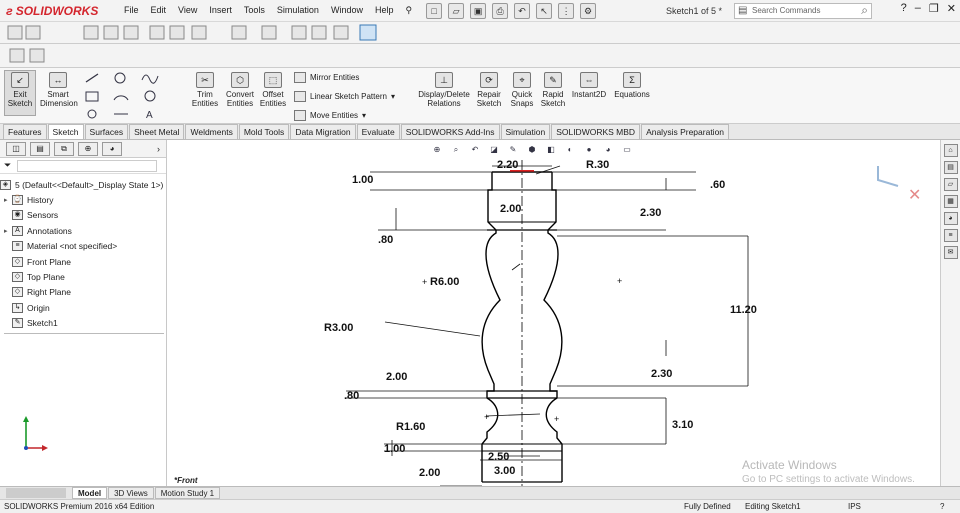 The height and width of the screenshot is (513, 960). What do you see at coordinates (83, 215) in the screenshot?
I see `tree-item-sensors: ◉ Sensors` at bounding box center [83, 215].